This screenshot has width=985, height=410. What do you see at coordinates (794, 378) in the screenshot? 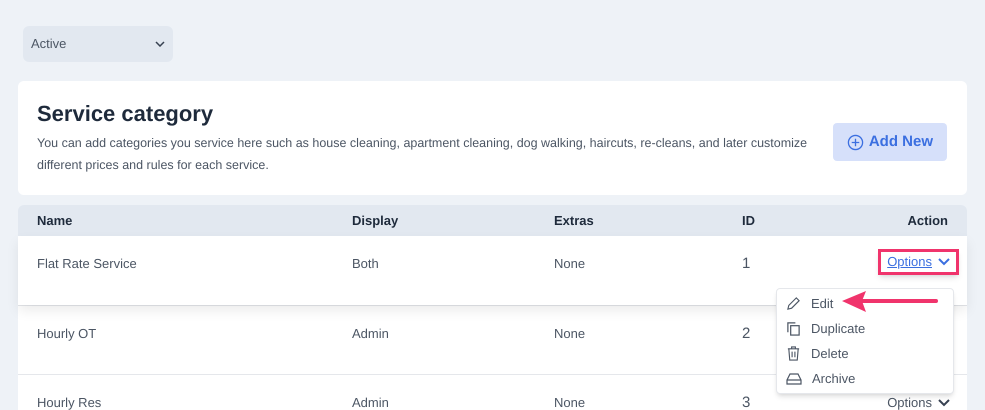
I see `tray-icon` at bounding box center [794, 378].